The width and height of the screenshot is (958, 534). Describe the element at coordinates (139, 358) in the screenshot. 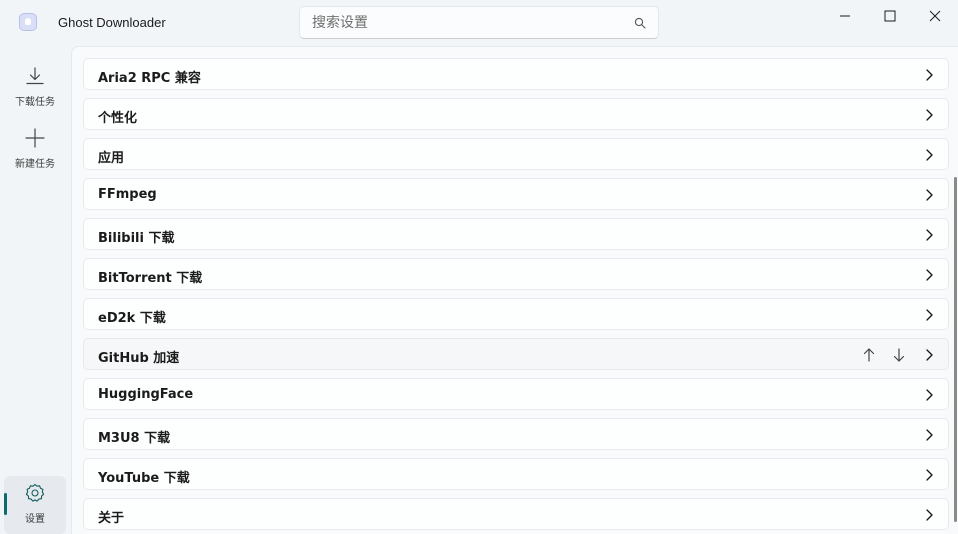

I see `settings-card-label: GitHub 加速` at that location.